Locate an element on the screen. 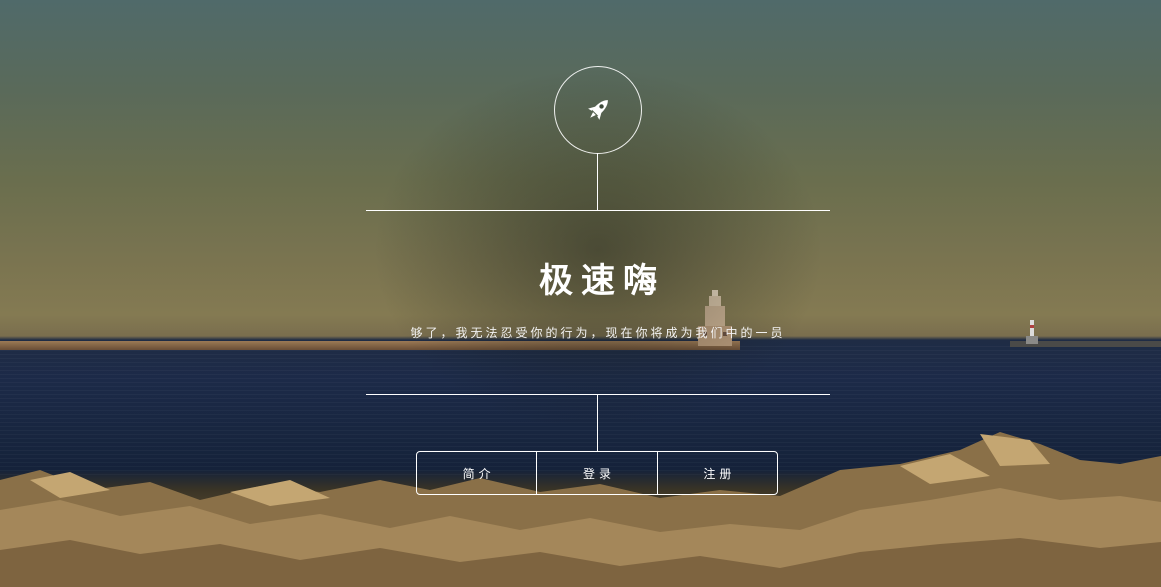 Image resolution: width=1161 pixels, height=587 pixels. rocket-icon is located at coordinates (598, 110).